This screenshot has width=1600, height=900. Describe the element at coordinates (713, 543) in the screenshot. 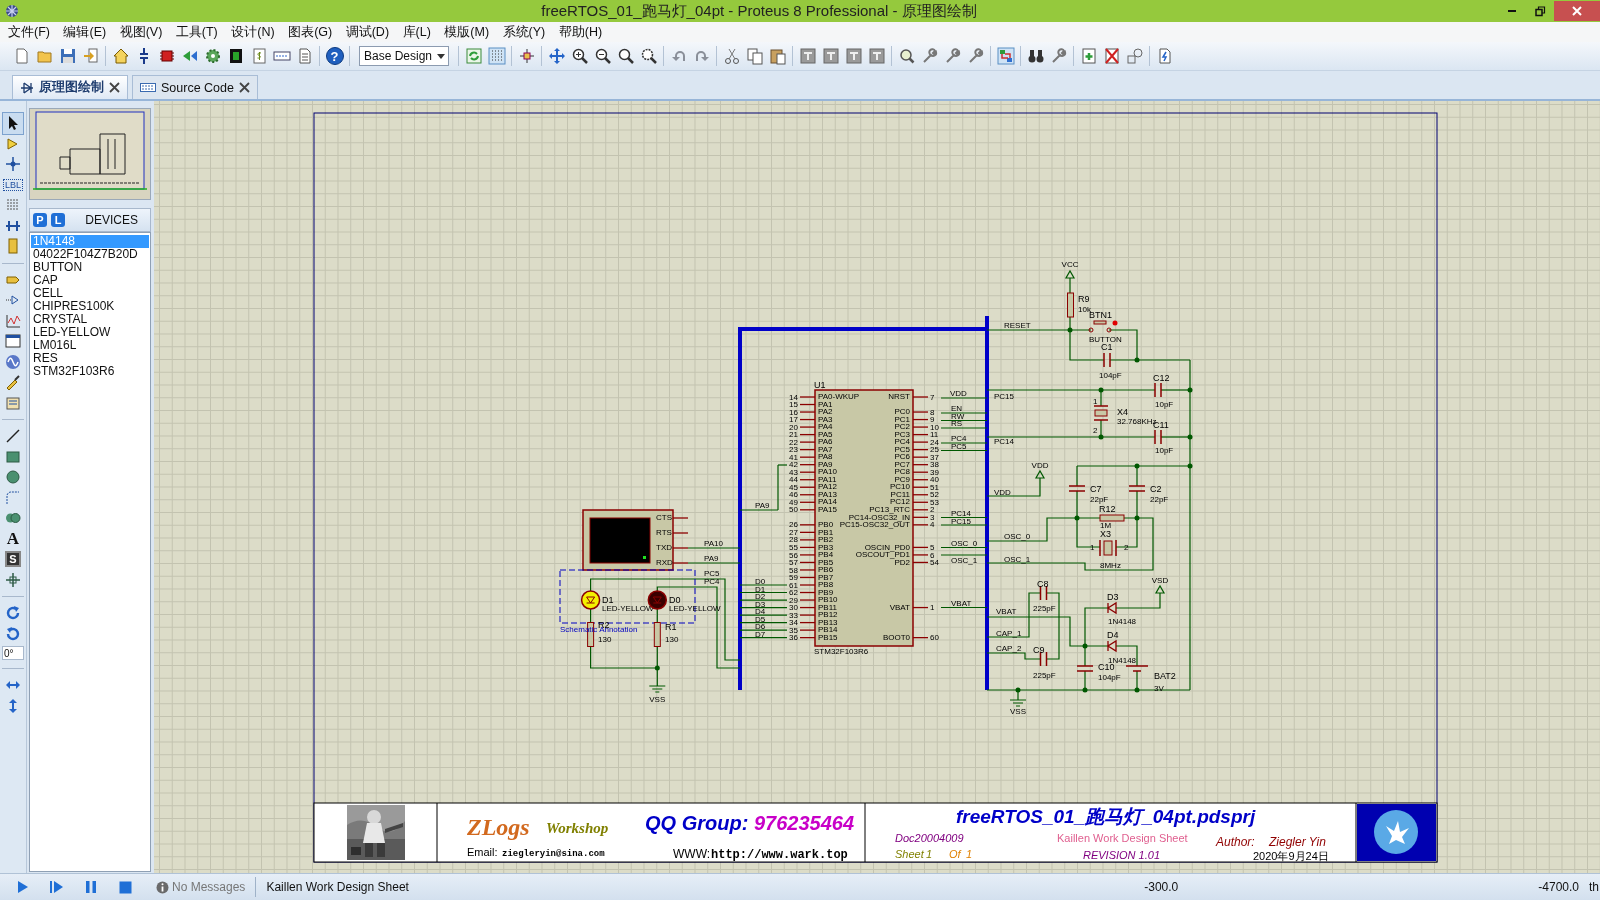

I see `net-label: PA10` at that location.